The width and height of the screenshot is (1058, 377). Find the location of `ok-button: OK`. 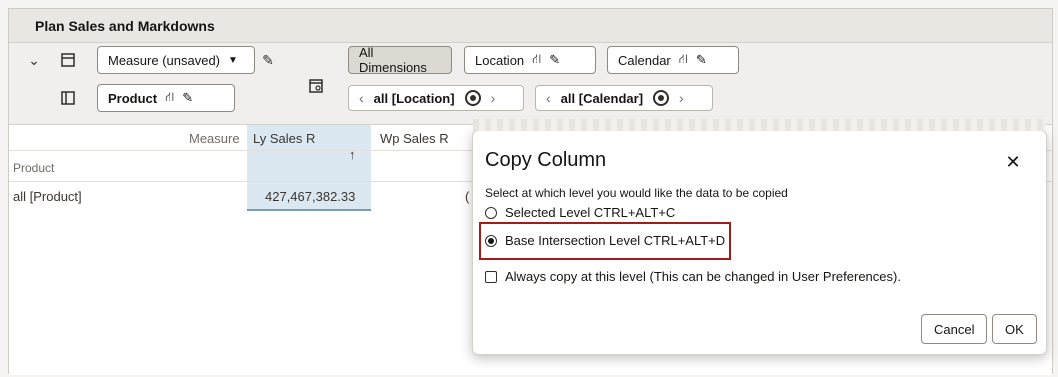

ok-button: OK is located at coordinates (1014, 329).